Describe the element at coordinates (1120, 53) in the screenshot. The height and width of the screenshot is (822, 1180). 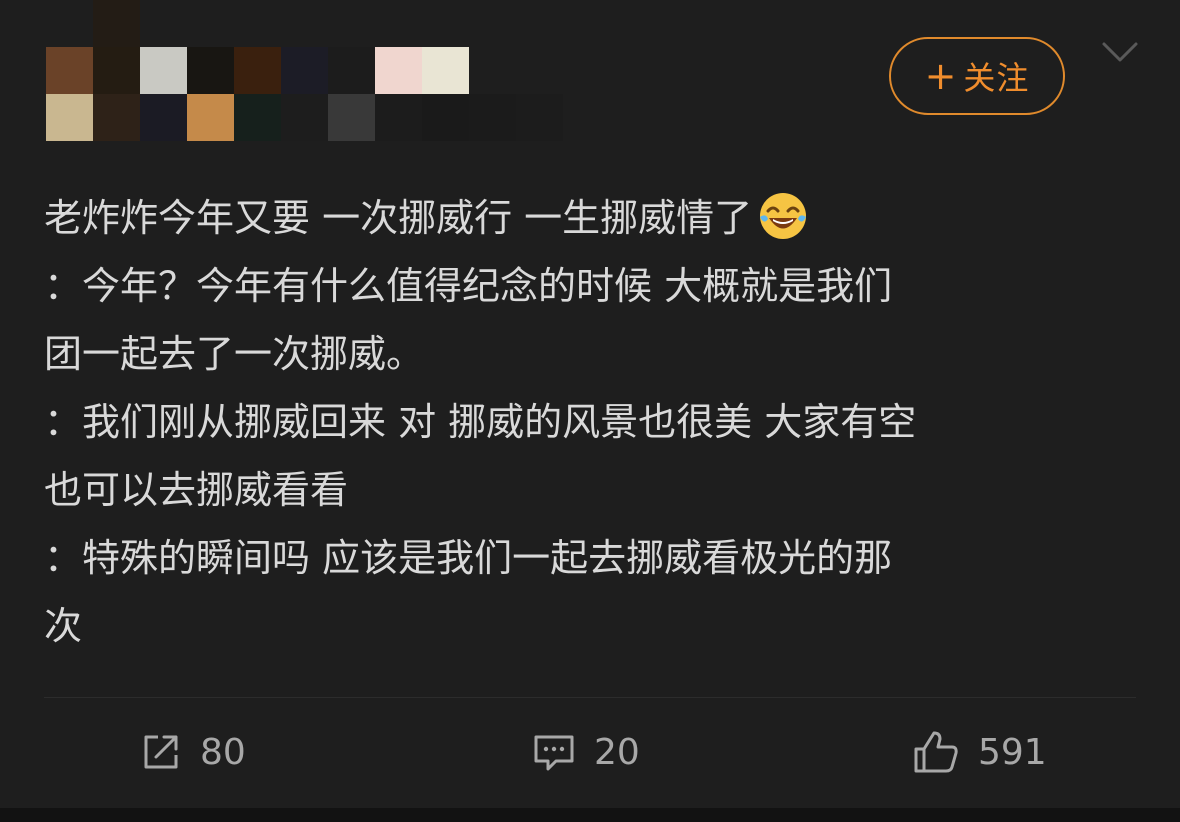
I see `chevron-down-icon` at that location.